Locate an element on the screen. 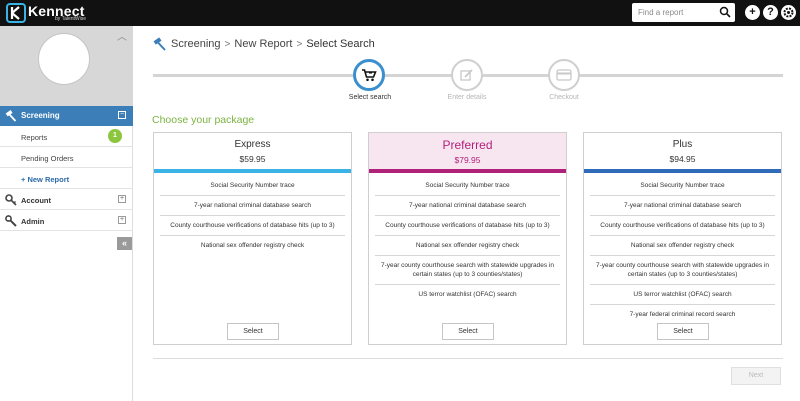 This screenshot has width=800, height=401. sidebar-subitem-new-report: + New Report is located at coordinates (66, 178).